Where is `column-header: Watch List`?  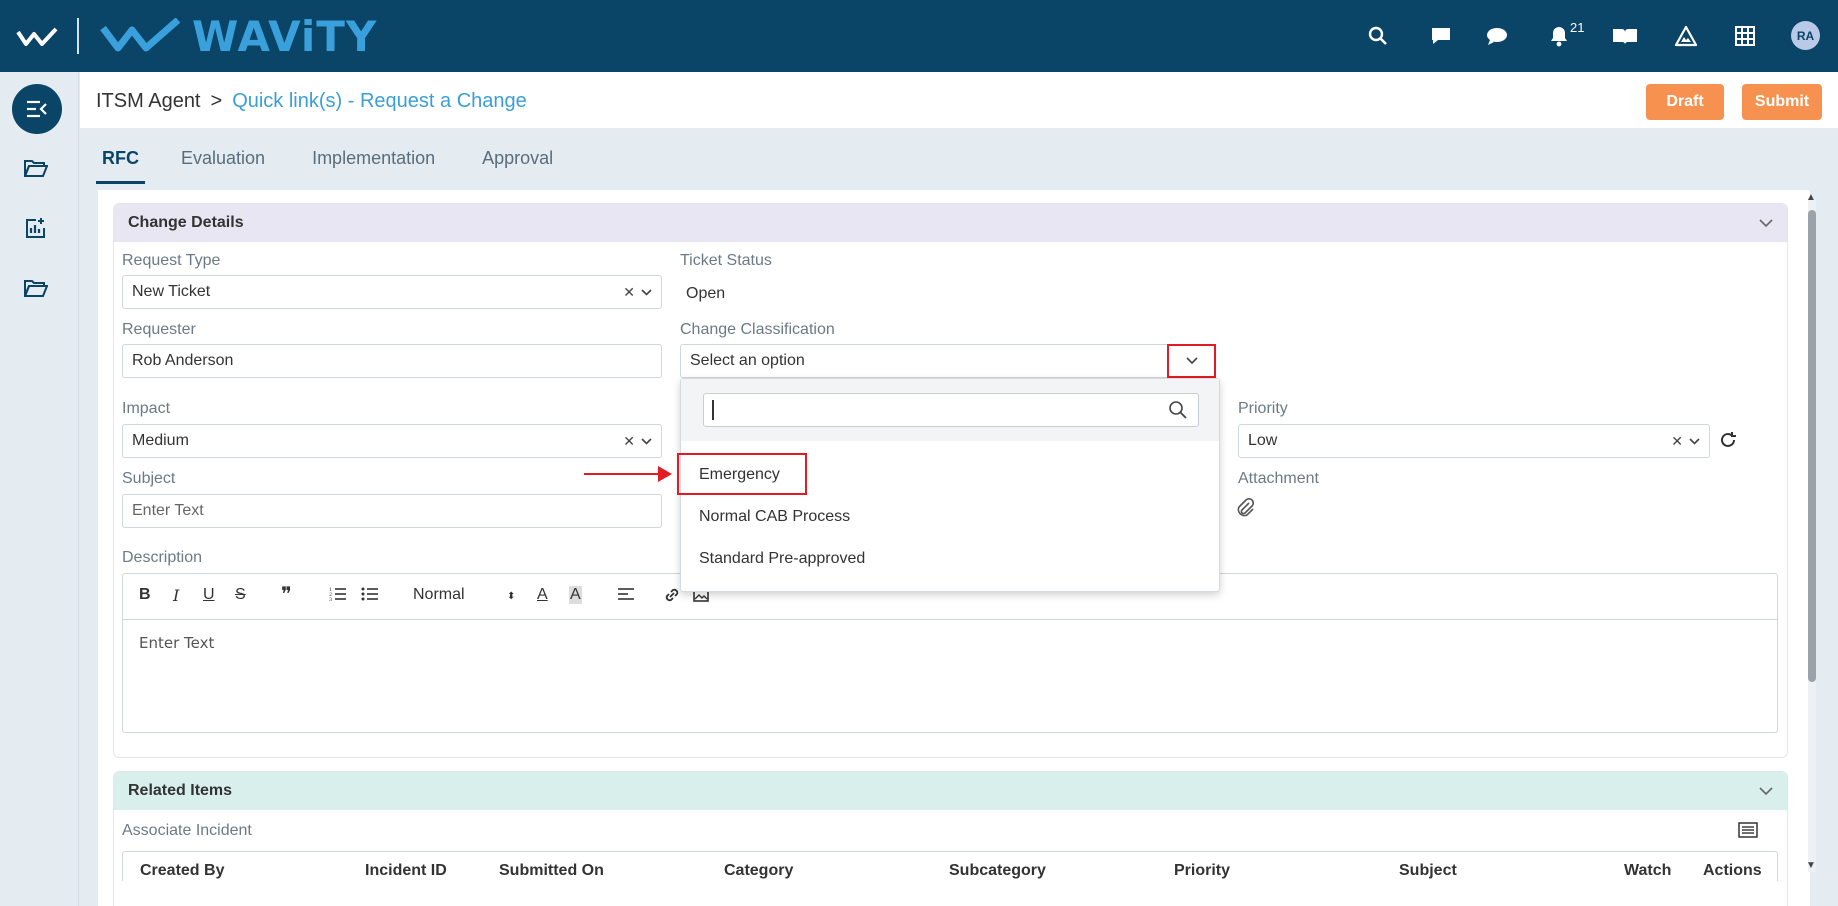
column-header: Watch List is located at coordinates (1650, 871).